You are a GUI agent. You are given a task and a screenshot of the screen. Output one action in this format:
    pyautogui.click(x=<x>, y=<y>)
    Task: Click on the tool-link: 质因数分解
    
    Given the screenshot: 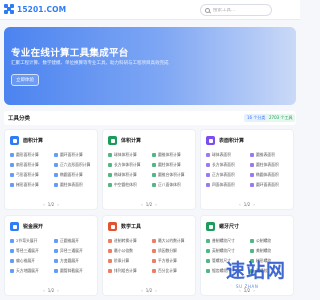 What is the action you would take?
    pyautogui.click(x=173, y=251)
    